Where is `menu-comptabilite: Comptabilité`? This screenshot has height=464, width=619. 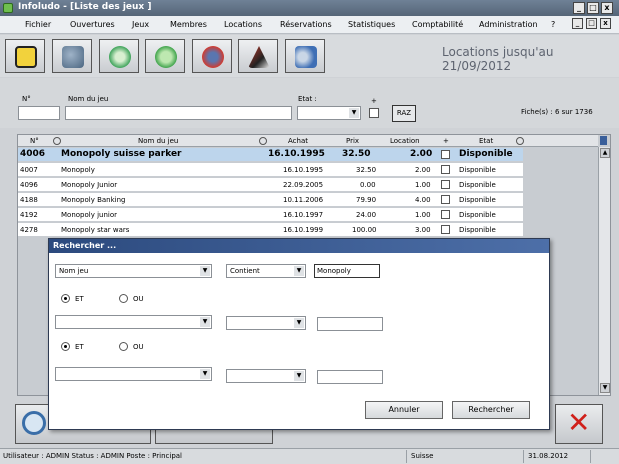 menu-comptabilite: Comptabilité is located at coordinates (437, 24).